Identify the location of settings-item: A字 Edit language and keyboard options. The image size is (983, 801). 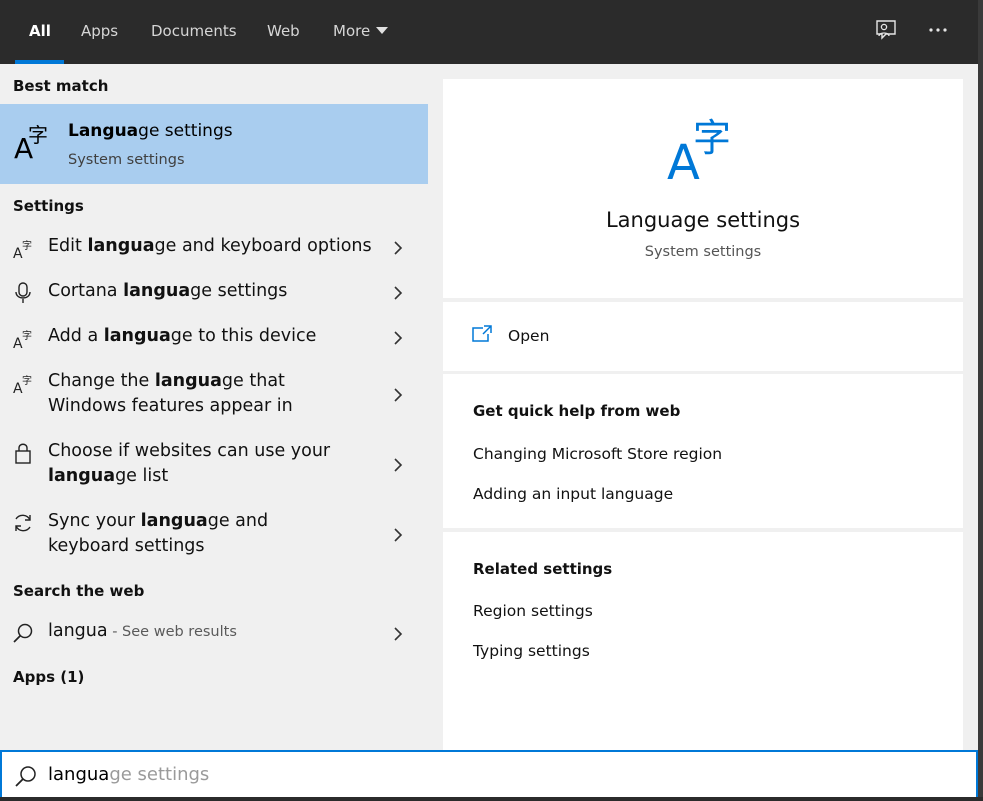
(214, 249).